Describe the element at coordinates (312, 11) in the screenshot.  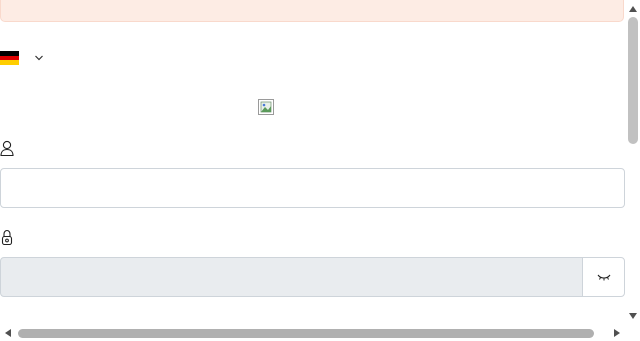
I see `alert-banner` at that location.